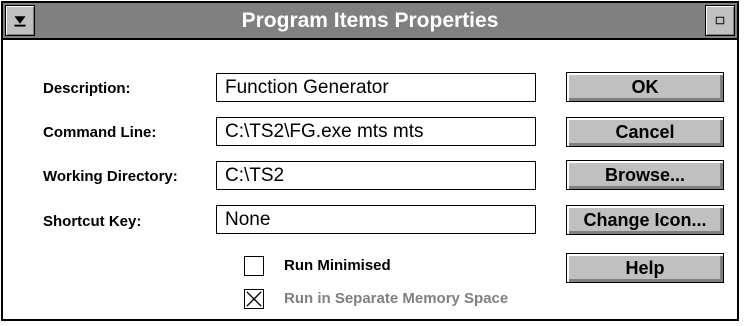  I want to click on restore-button, so click(720, 20).